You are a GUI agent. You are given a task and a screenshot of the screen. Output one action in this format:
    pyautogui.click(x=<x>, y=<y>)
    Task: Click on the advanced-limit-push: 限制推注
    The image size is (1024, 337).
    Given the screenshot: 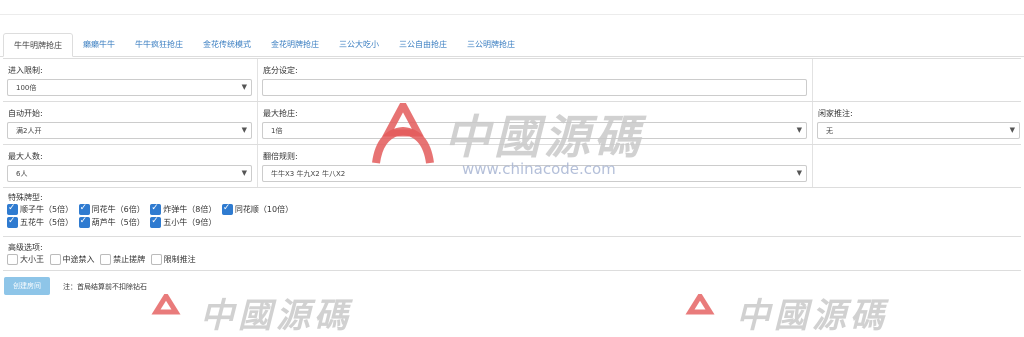 What is the action you would take?
    pyautogui.click(x=173, y=259)
    